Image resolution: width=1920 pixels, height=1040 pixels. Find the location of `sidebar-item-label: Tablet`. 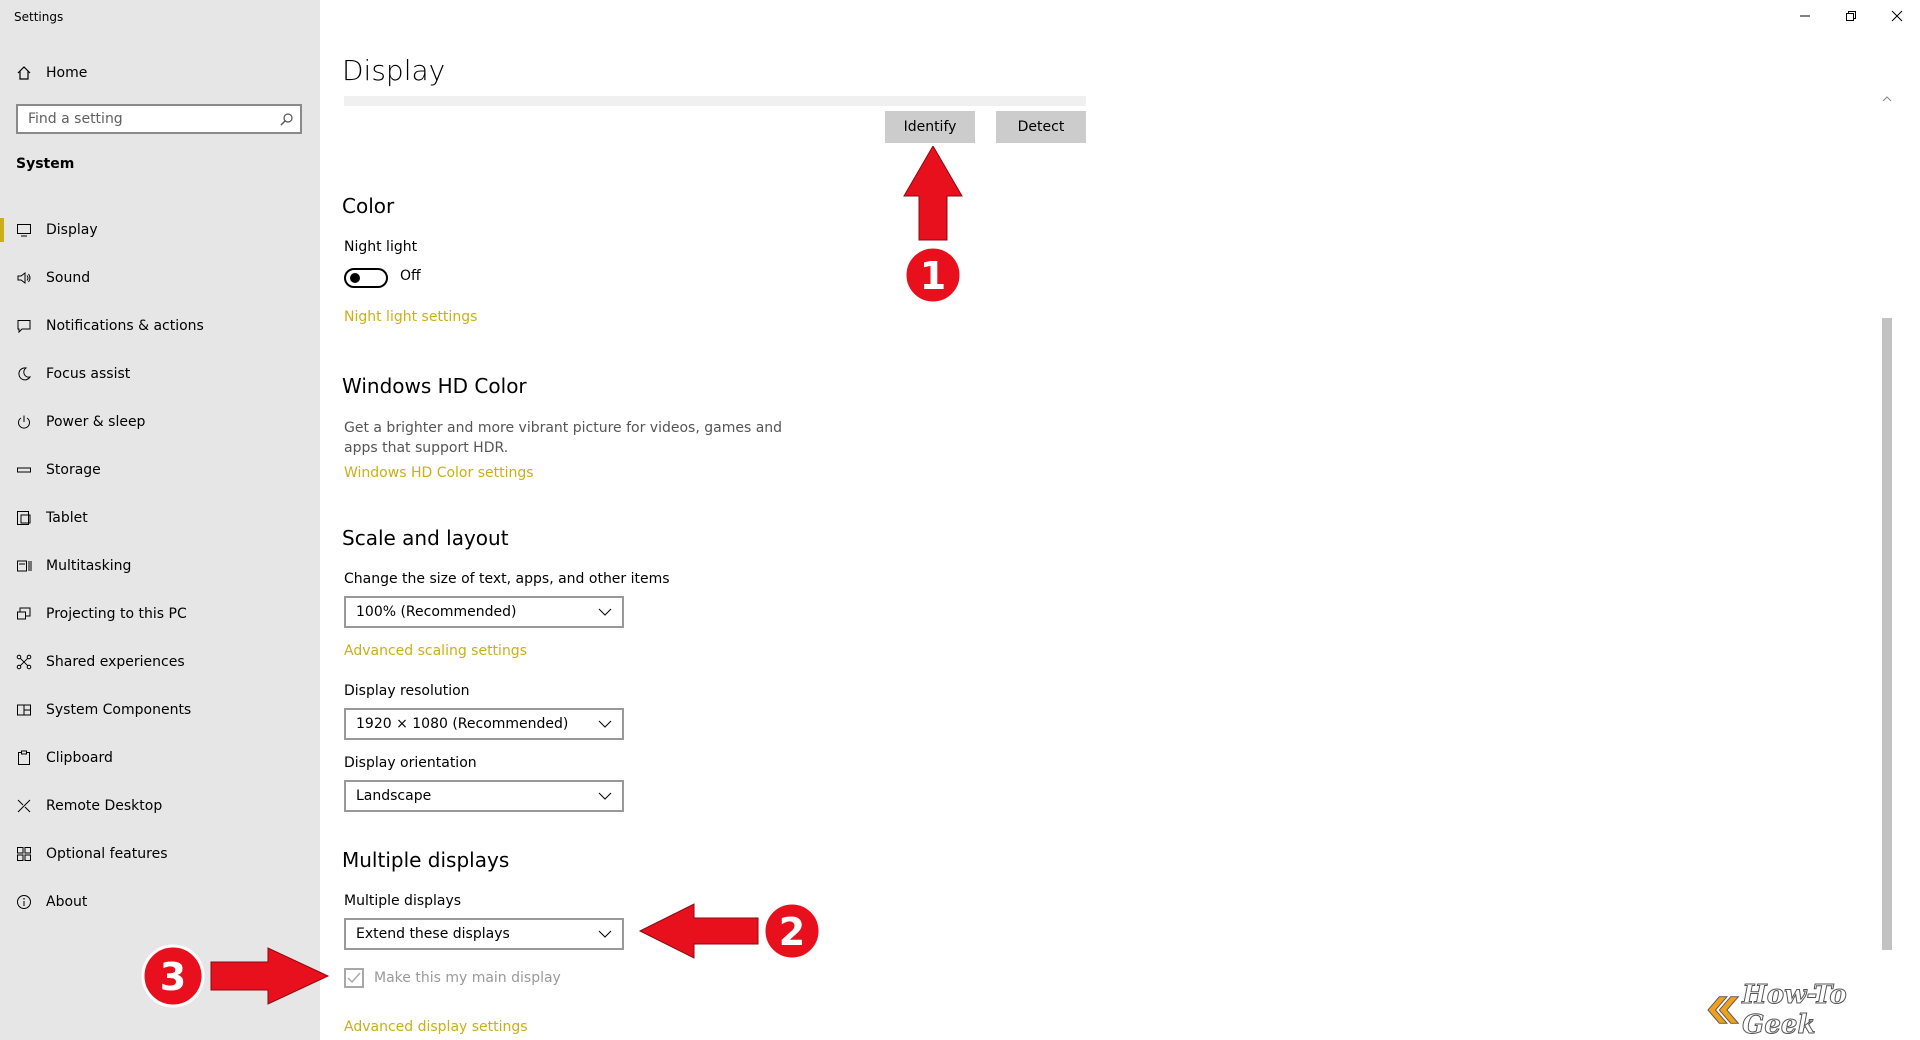

sidebar-item-label: Tablet is located at coordinates (67, 518).